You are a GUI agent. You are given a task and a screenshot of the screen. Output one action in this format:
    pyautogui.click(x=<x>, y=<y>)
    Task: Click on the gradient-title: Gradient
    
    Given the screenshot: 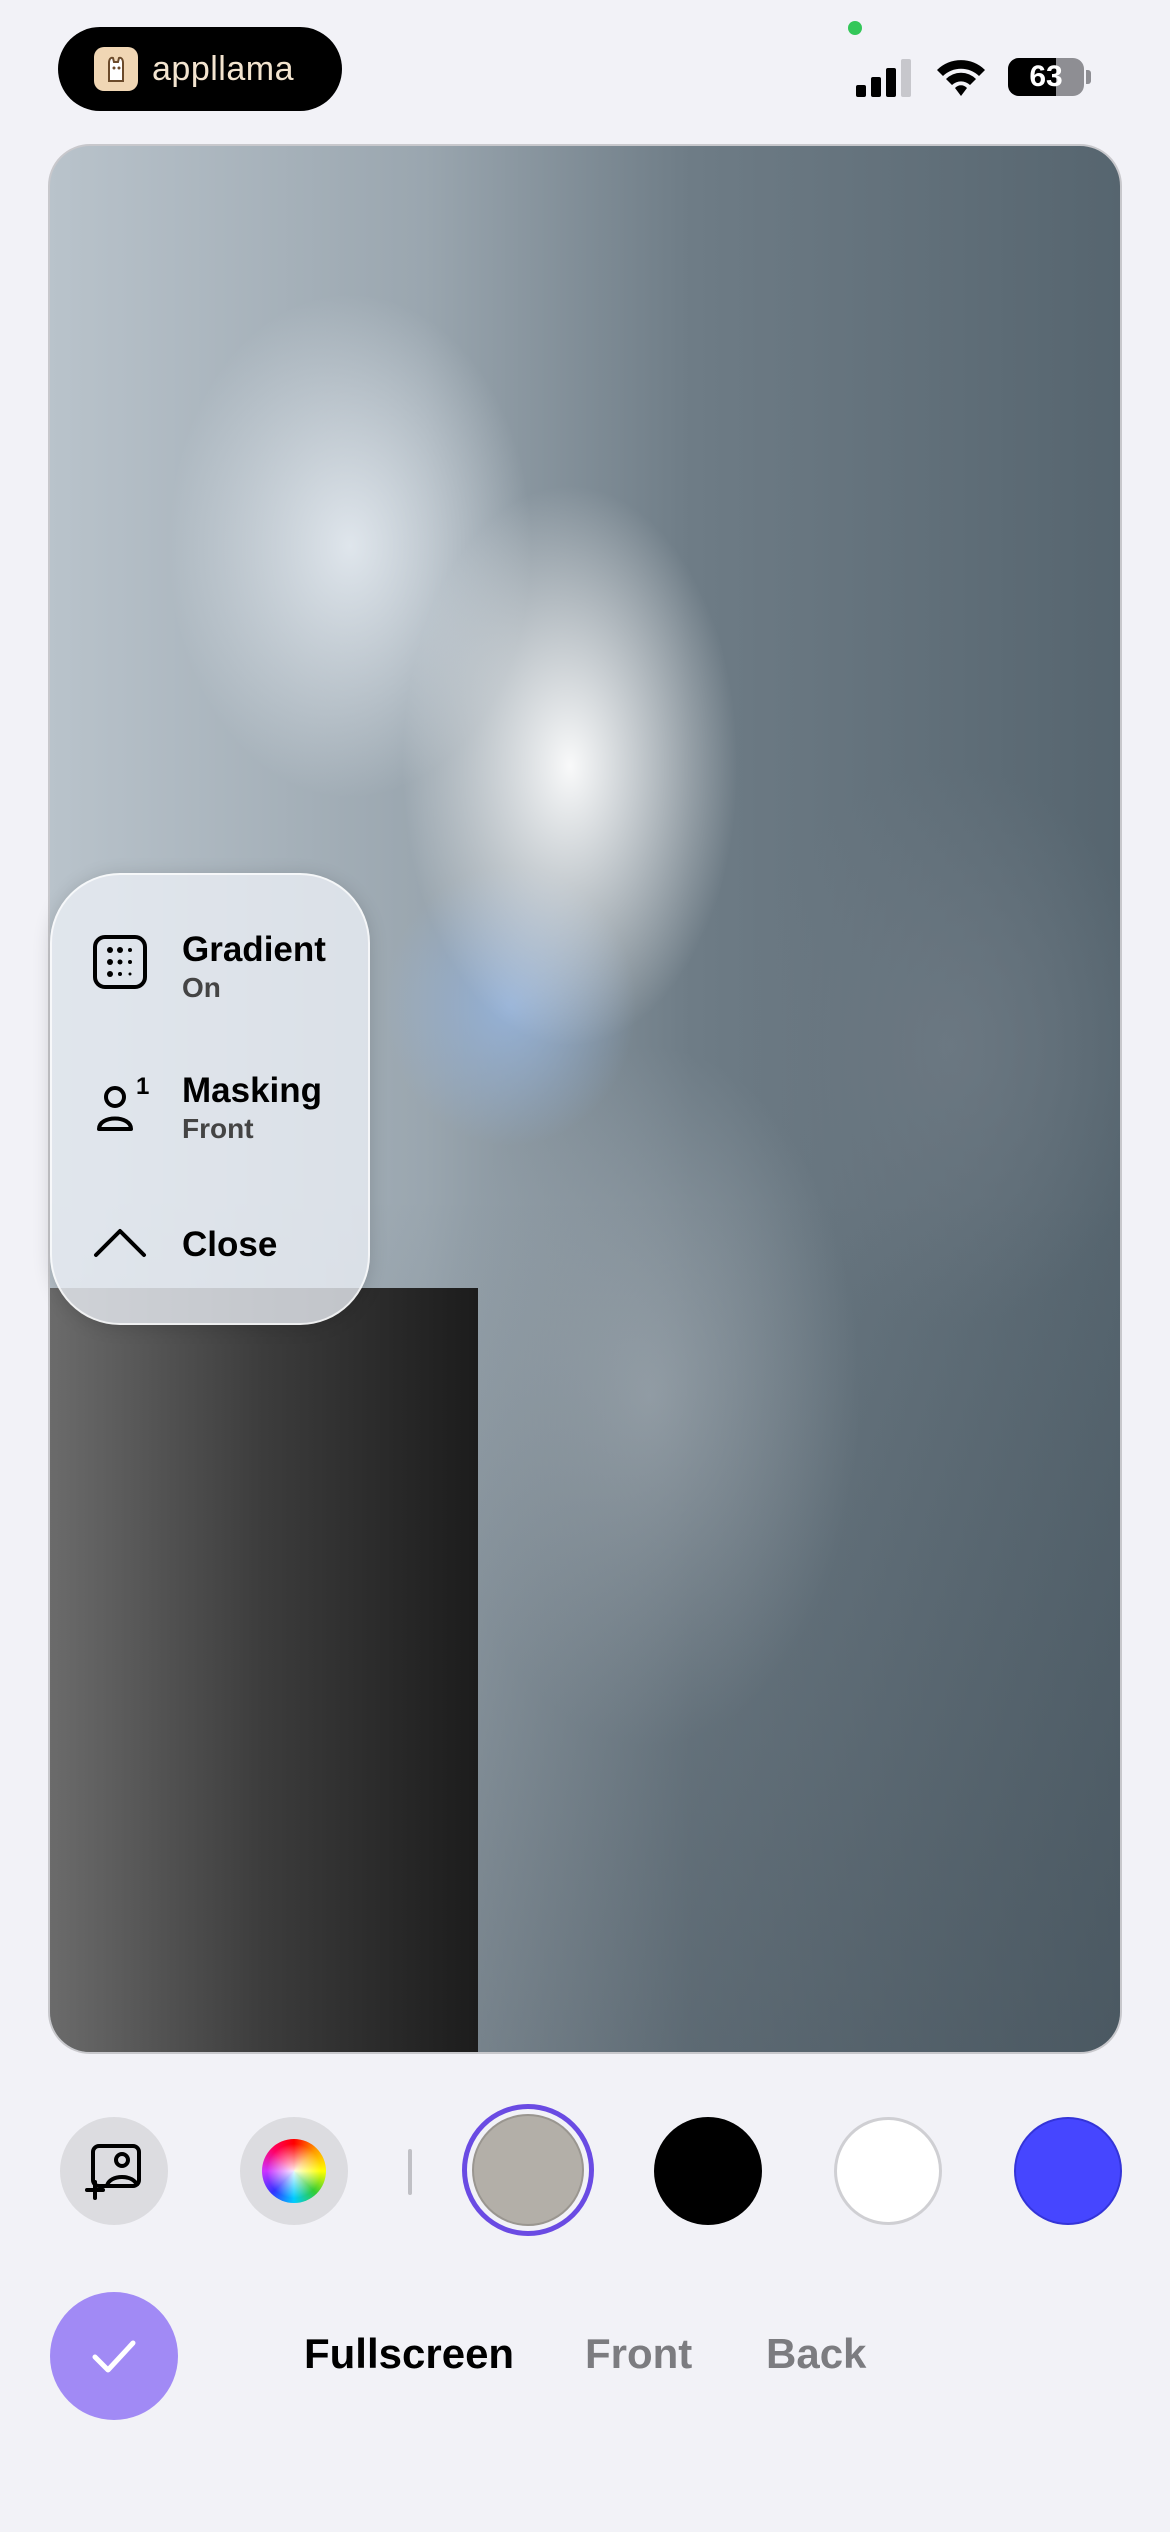 What is the action you would take?
    pyautogui.click(x=254, y=949)
    